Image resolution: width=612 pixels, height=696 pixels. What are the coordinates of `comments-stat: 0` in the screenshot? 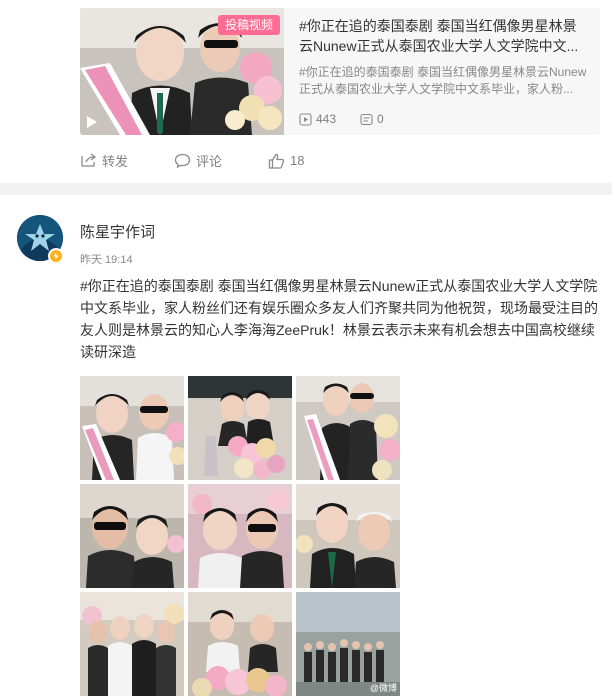 It's located at (372, 119).